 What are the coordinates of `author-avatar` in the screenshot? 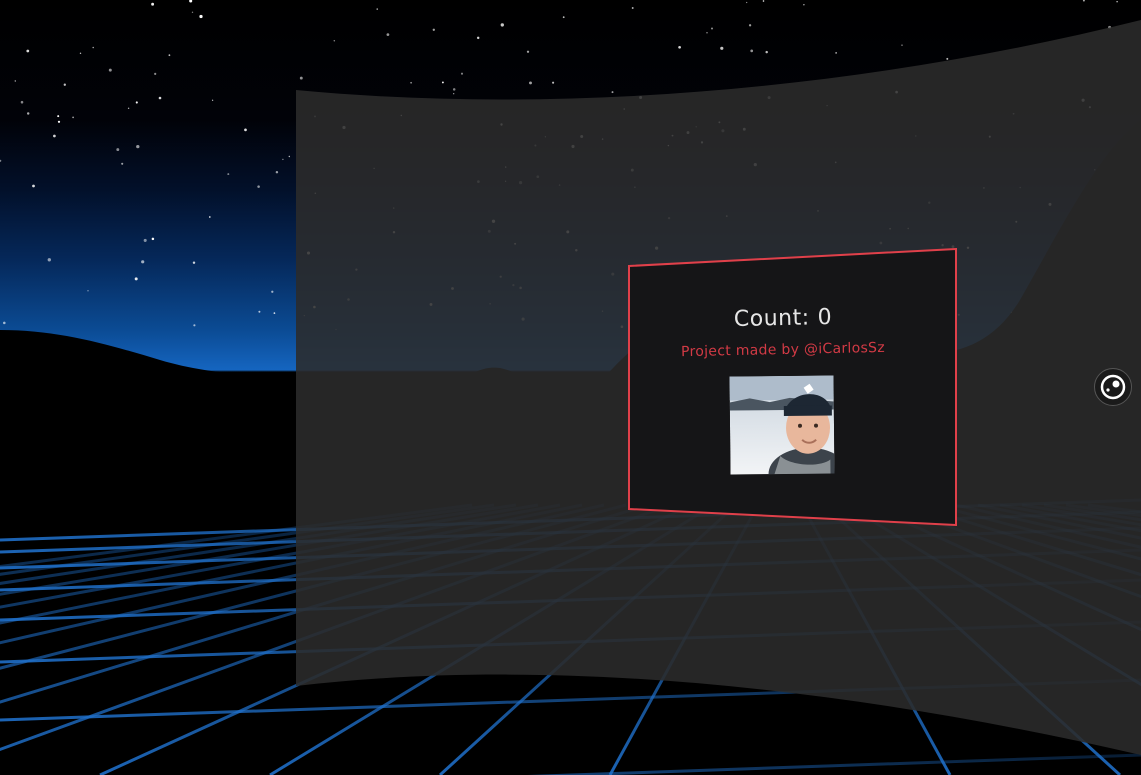 It's located at (782, 425).